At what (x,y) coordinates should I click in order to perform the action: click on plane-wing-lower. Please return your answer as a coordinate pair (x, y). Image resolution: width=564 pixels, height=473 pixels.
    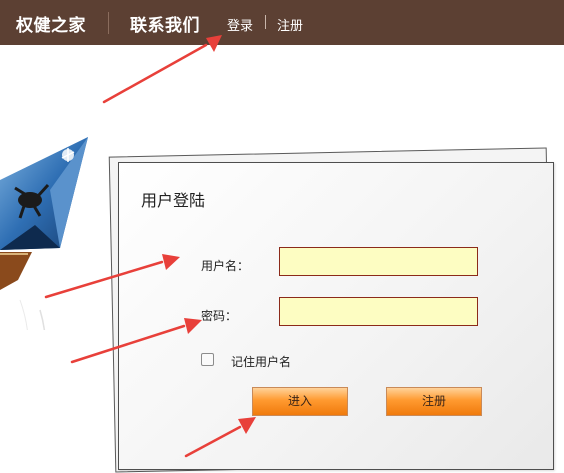
    Looking at the image, I should click on (16, 271).